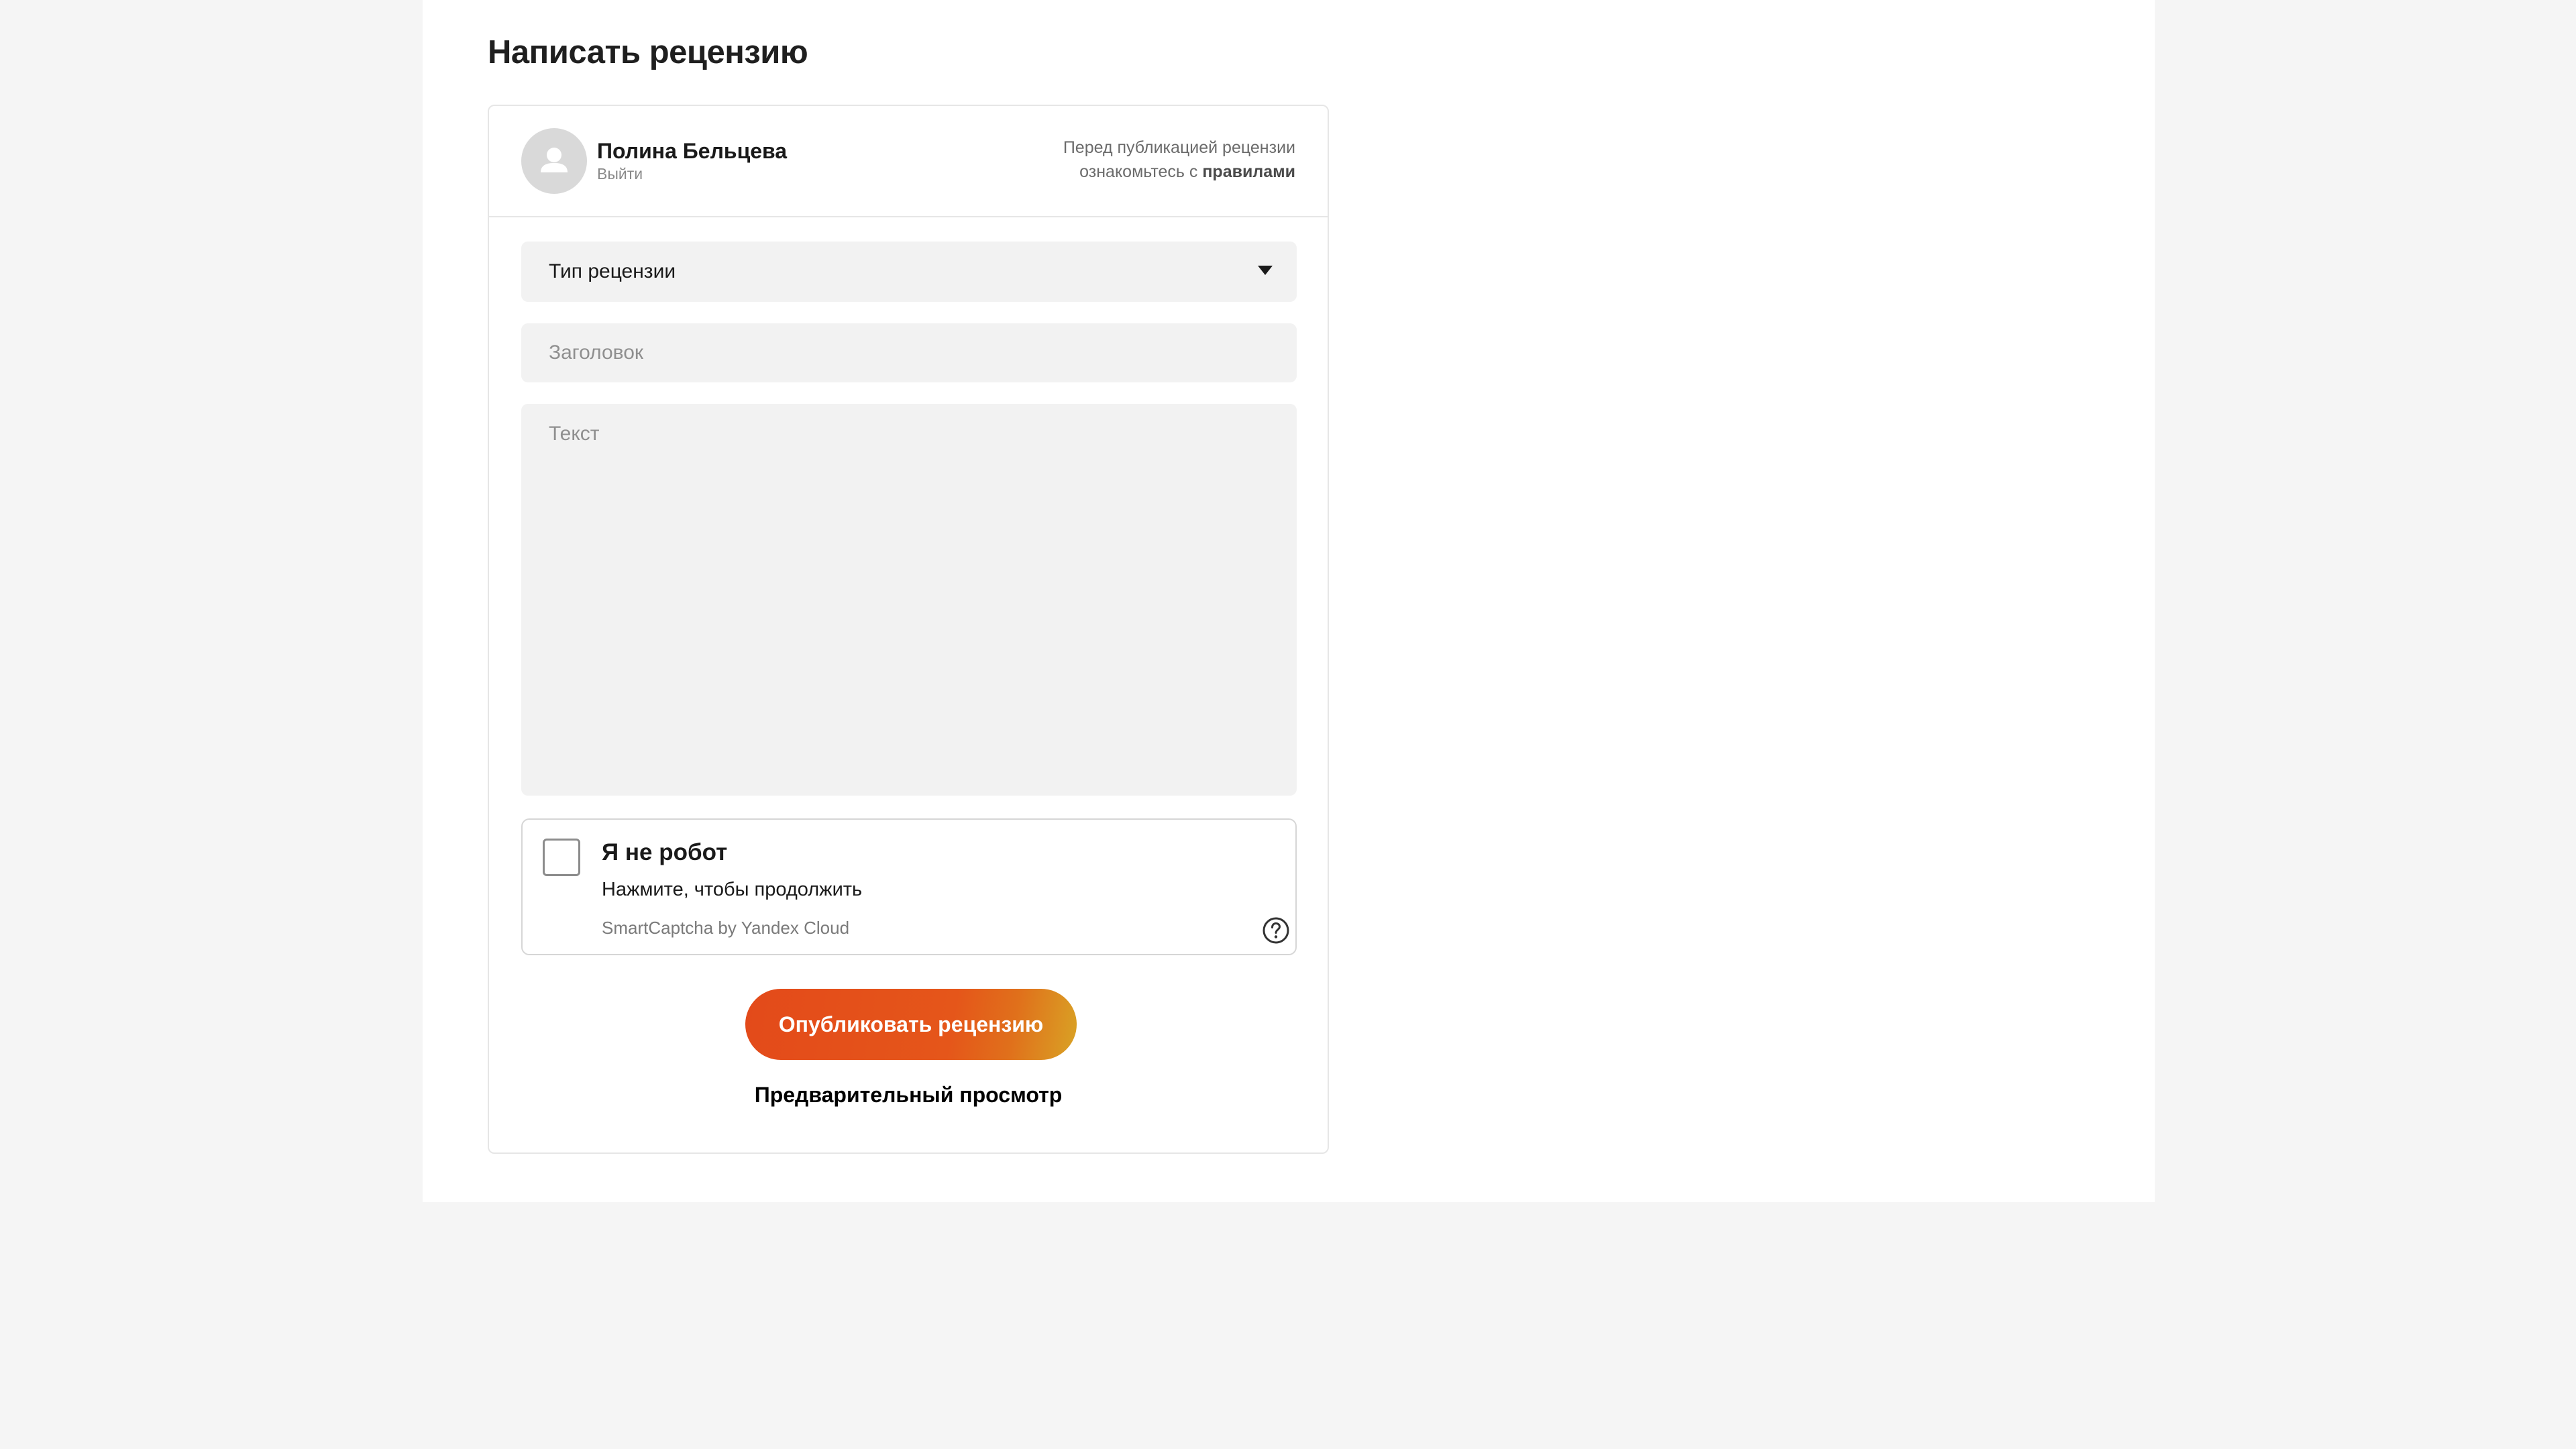  Describe the element at coordinates (648, 52) in the screenshot. I see `page-title: Написать рецензию` at that location.